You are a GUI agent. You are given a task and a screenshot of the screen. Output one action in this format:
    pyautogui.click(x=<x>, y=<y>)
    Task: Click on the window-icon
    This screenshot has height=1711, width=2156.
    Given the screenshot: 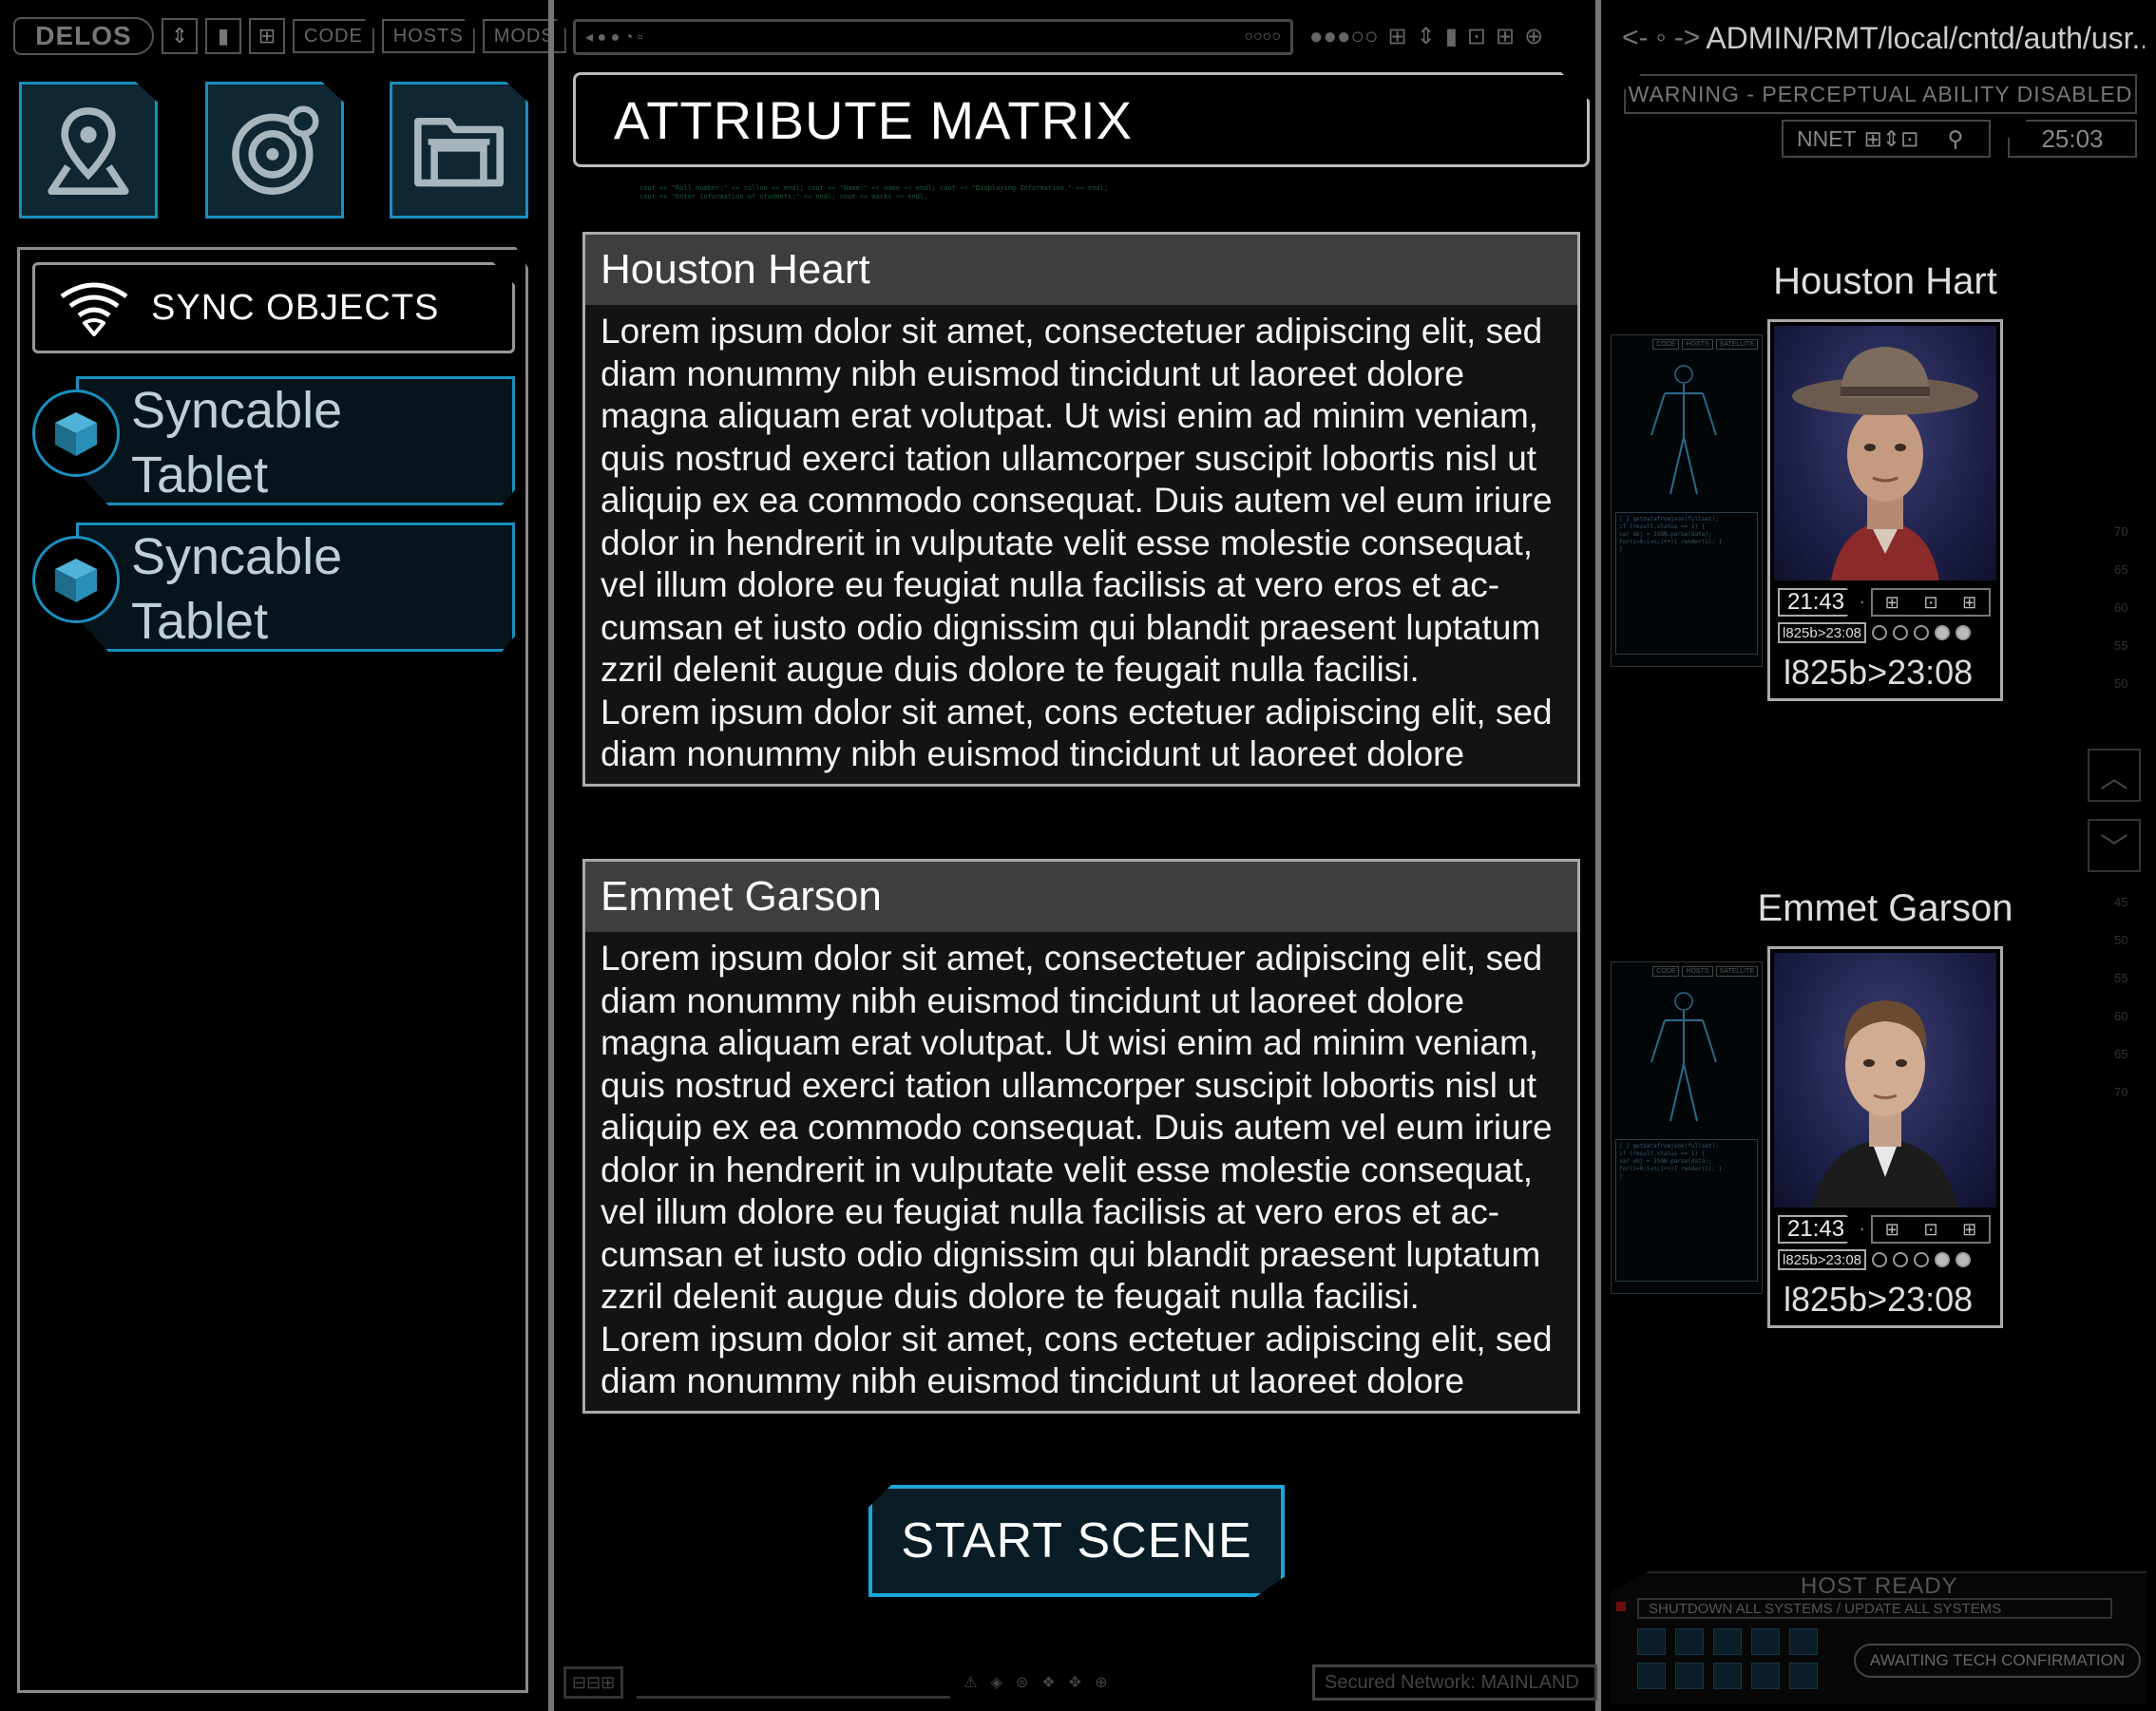 What is the action you would take?
    pyautogui.click(x=1728, y=1641)
    